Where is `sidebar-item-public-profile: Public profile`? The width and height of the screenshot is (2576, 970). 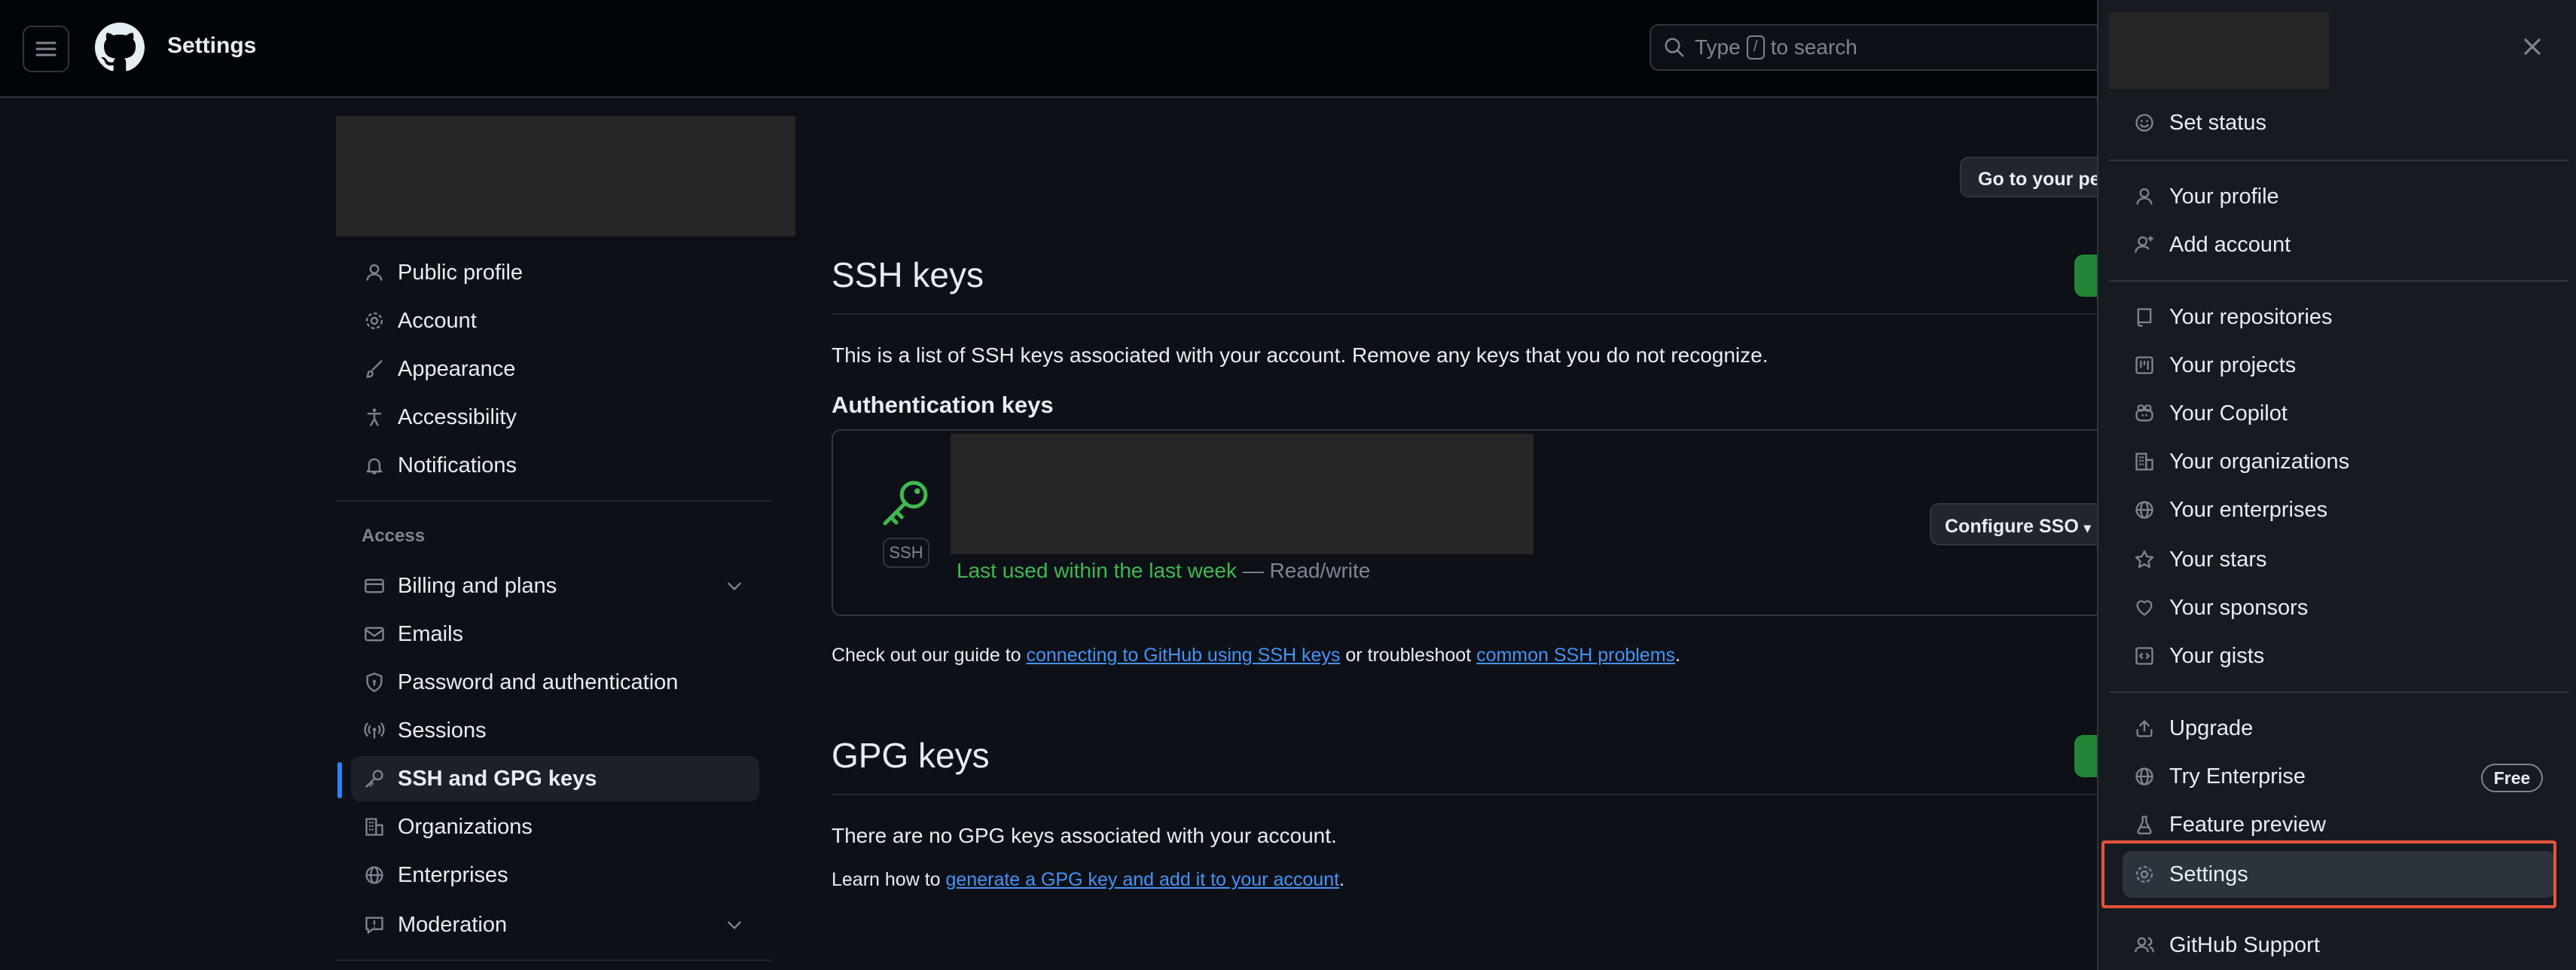
sidebar-item-public-profile: Public profile is located at coordinates (555, 272).